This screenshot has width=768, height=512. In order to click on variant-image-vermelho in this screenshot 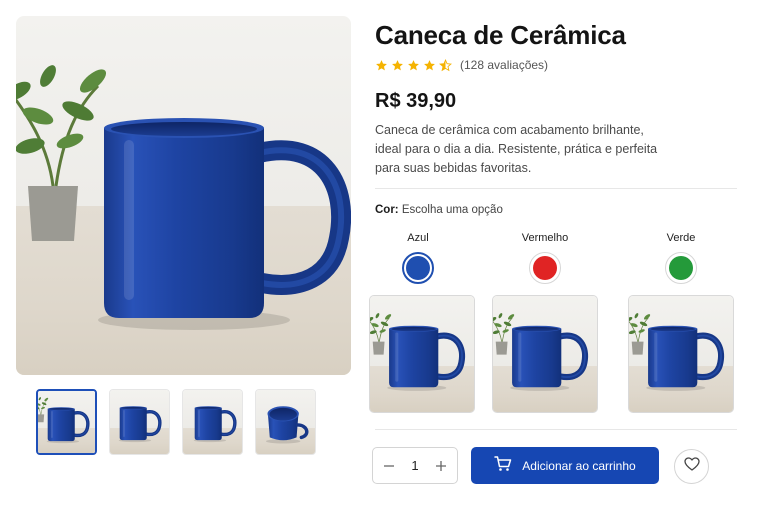, I will do `click(545, 354)`.